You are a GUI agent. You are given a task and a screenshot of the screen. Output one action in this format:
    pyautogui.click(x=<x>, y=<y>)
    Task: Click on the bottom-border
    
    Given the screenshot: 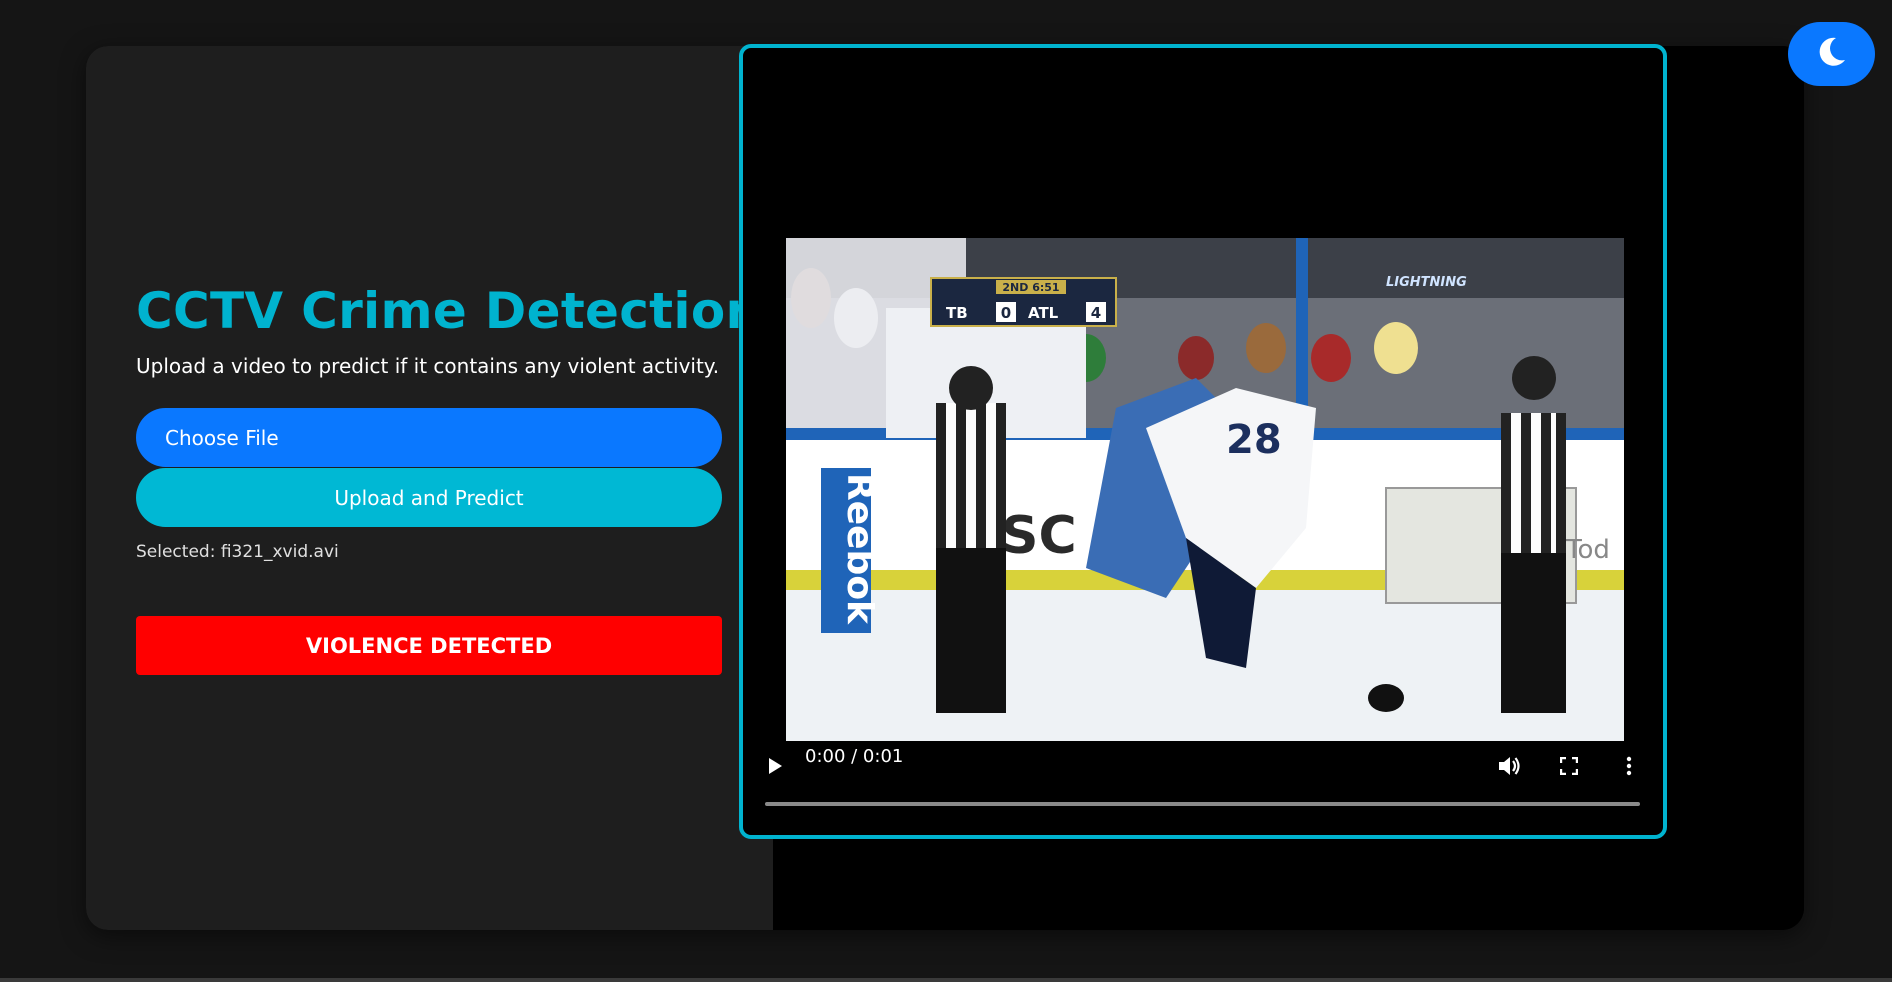 What is the action you would take?
    pyautogui.click(x=946, y=980)
    